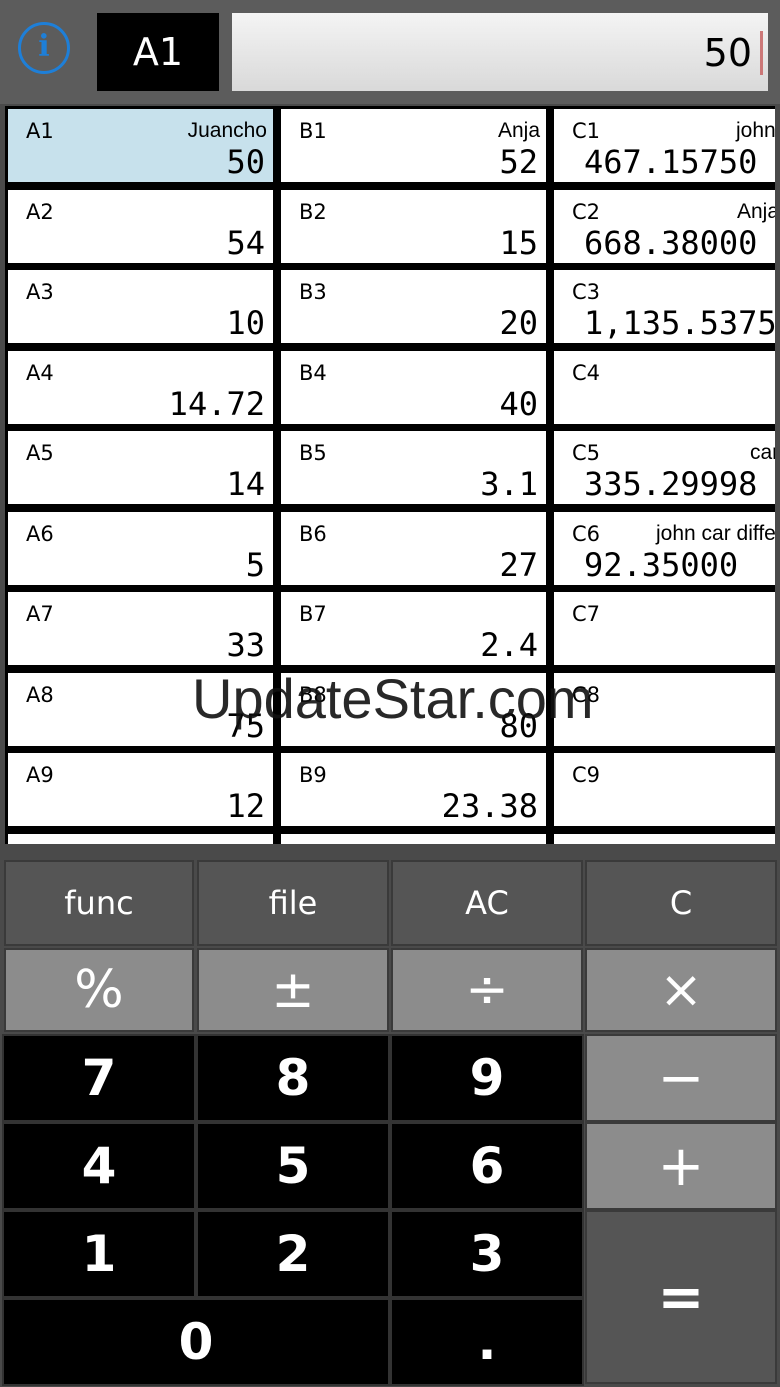 Image resolution: width=780 pixels, height=1387 pixels. I want to click on cell-value: 10, so click(245, 323).